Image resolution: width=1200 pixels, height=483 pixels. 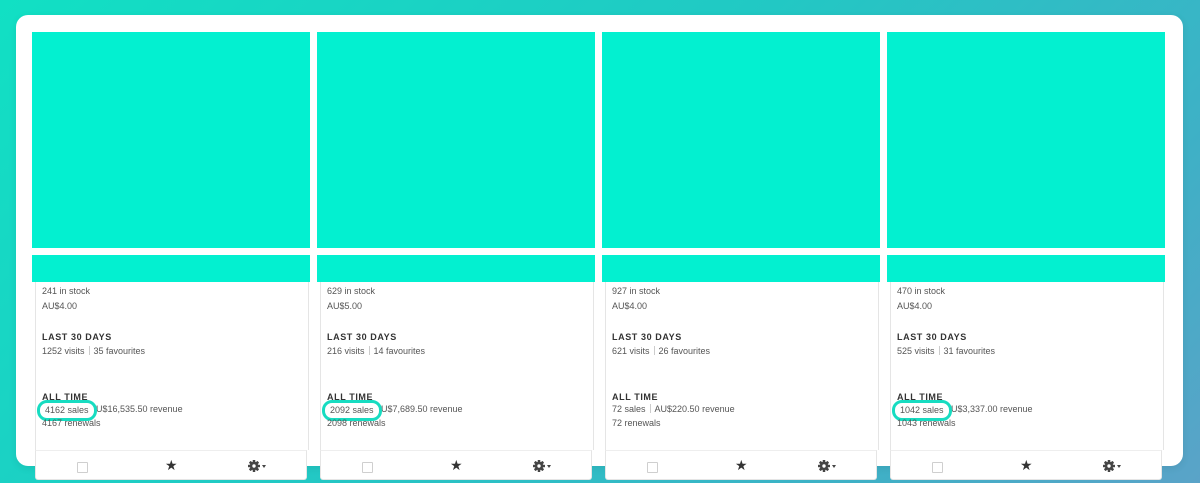 I want to click on last-30-days-stats: 216 visits 14 favourites, so click(x=376, y=351).